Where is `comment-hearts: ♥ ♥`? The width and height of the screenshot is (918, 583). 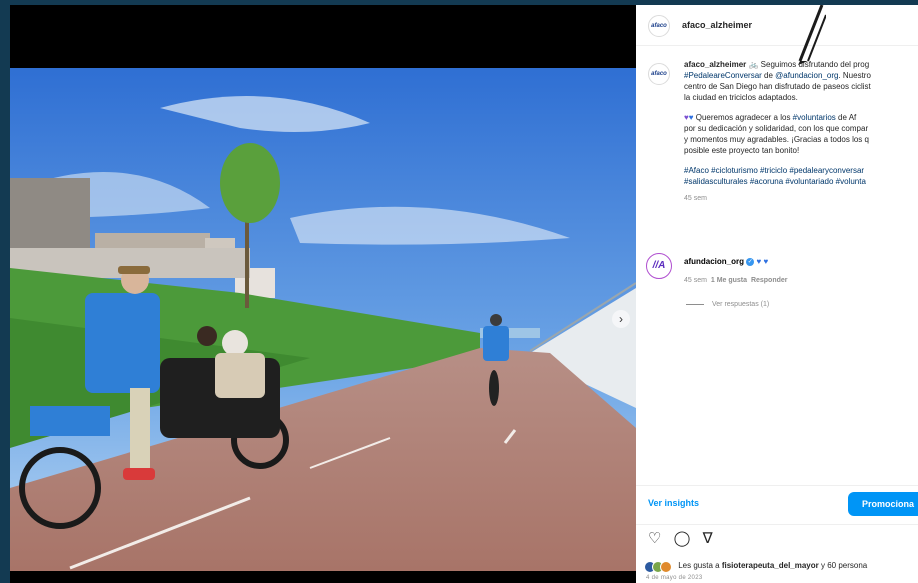 comment-hearts: ♥ ♥ is located at coordinates (762, 261).